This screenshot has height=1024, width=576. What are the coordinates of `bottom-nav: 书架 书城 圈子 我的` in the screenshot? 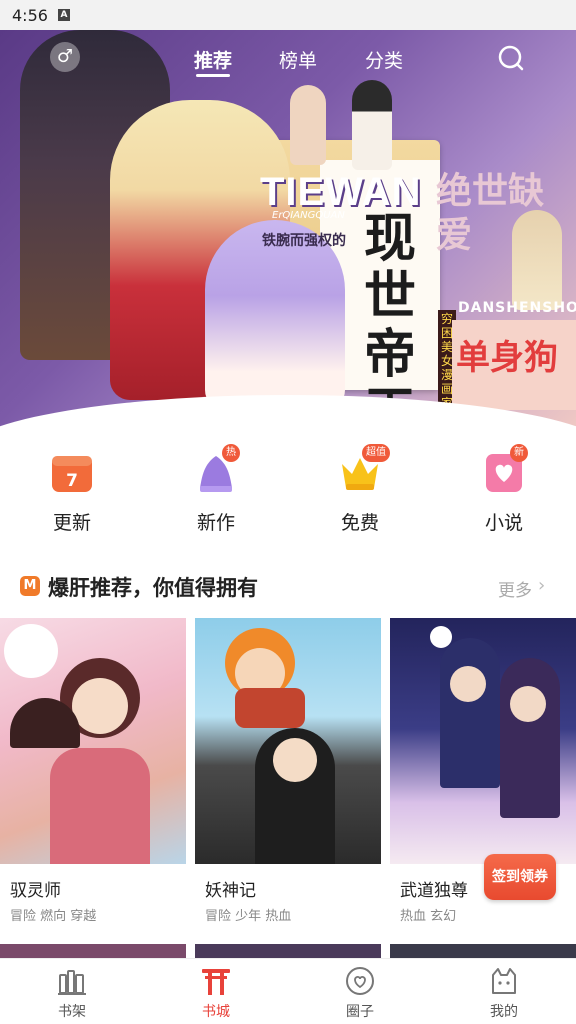 It's located at (288, 991).